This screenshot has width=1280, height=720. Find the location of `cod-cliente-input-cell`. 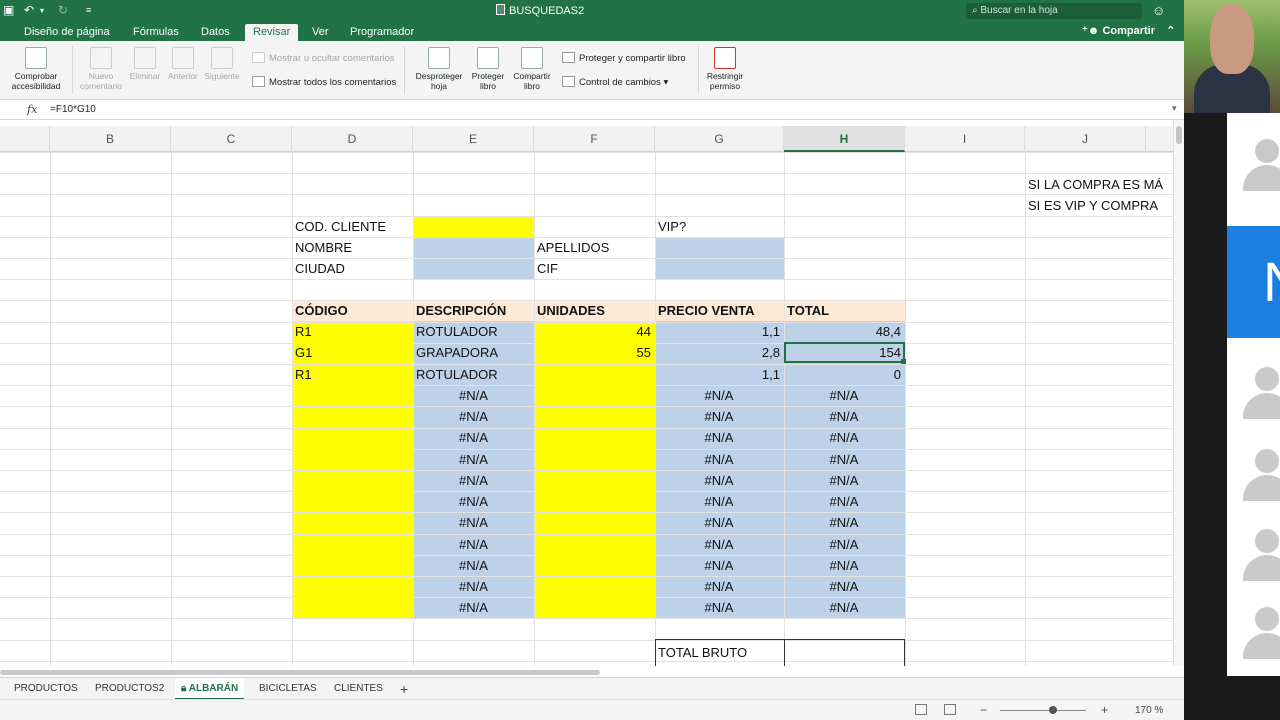

cod-cliente-input-cell is located at coordinates (473, 226).